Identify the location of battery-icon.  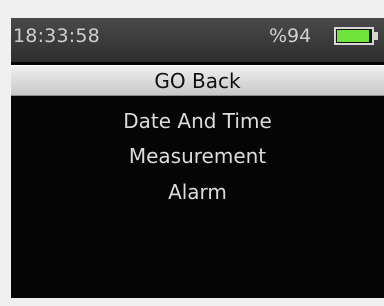
(354, 36).